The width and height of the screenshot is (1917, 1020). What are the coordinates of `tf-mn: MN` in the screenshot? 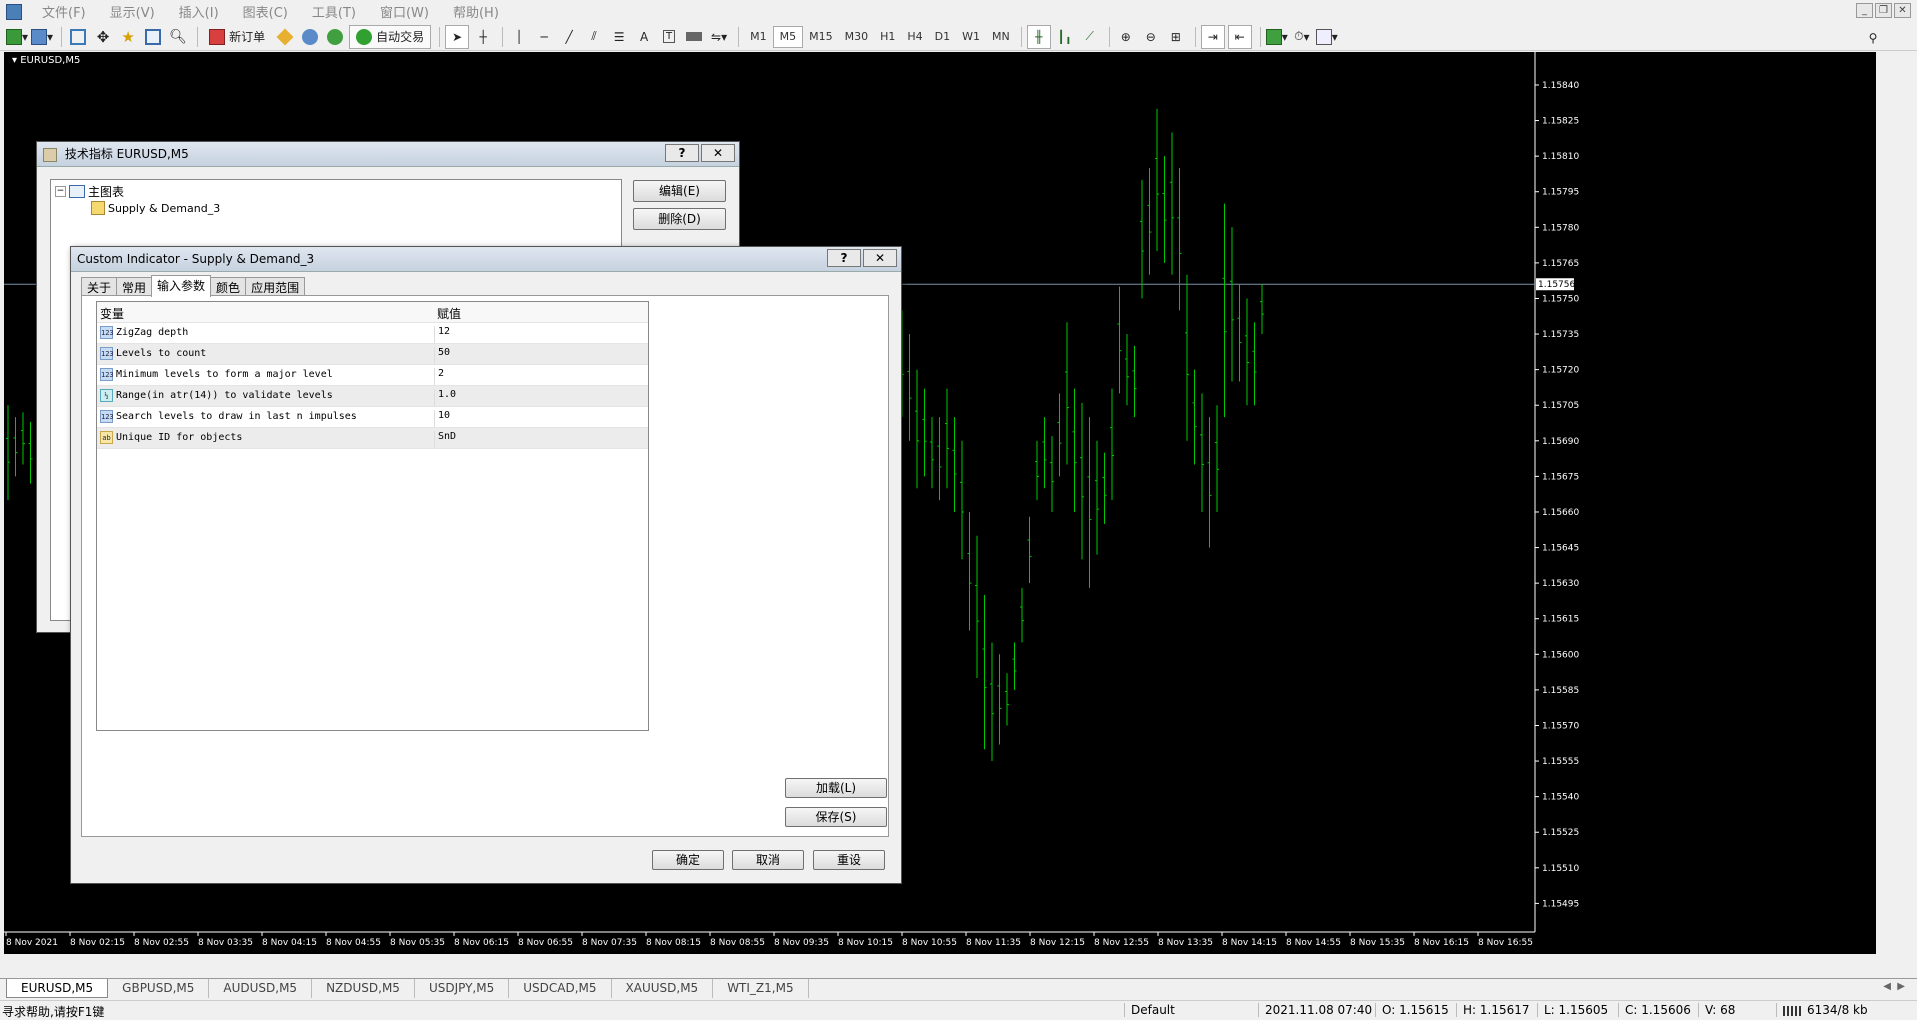 It's located at (1001, 37).